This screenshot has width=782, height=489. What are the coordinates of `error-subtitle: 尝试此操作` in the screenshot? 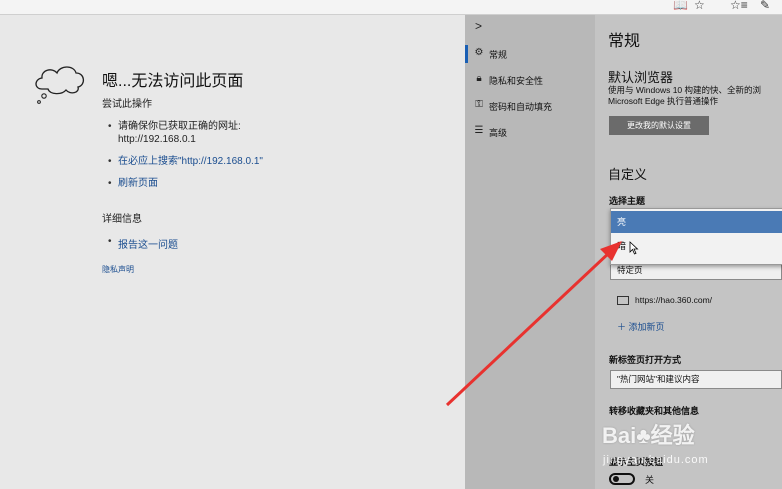 It's located at (127, 104).